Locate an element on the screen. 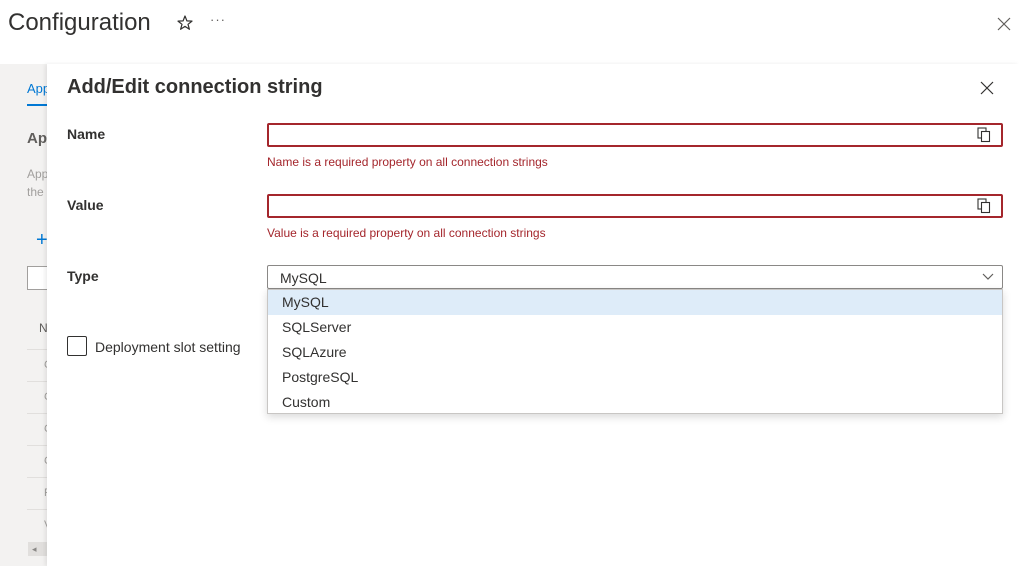  close-icon is located at coordinates (987, 88).